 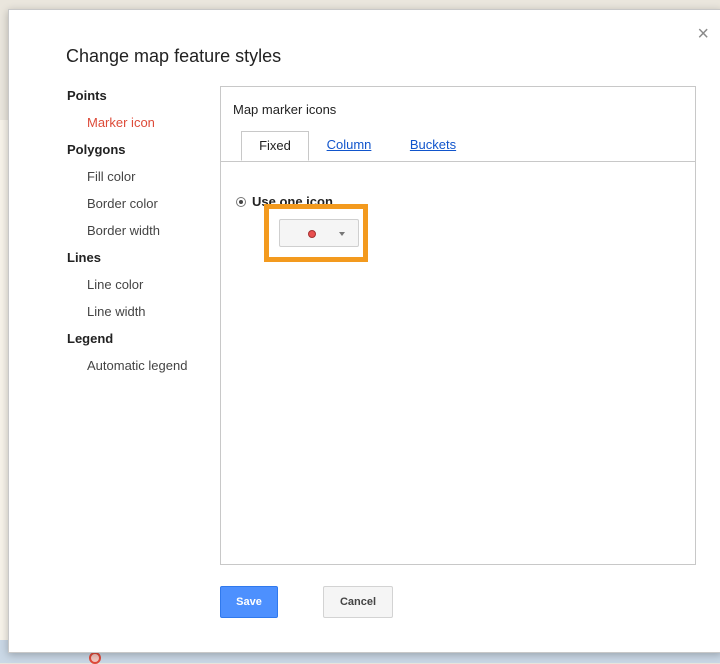 What do you see at coordinates (285, 109) in the screenshot?
I see `panel-title: Map marker icons` at bounding box center [285, 109].